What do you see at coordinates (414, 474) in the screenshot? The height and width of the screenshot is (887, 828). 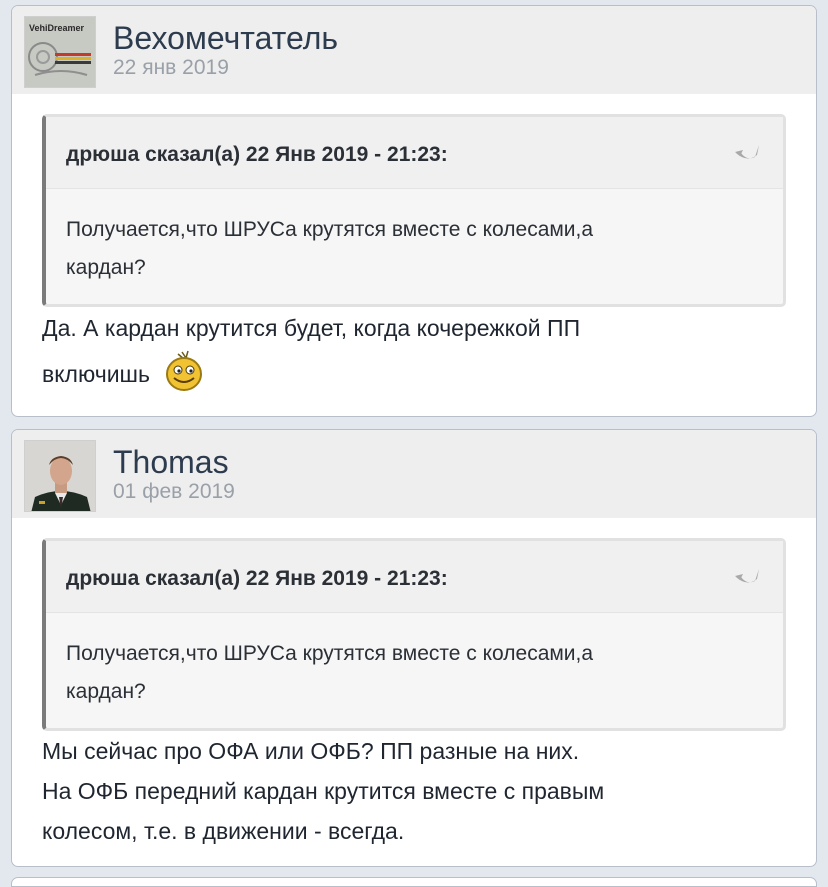 I see `post-header: Thomas 01 фев 2019` at bounding box center [414, 474].